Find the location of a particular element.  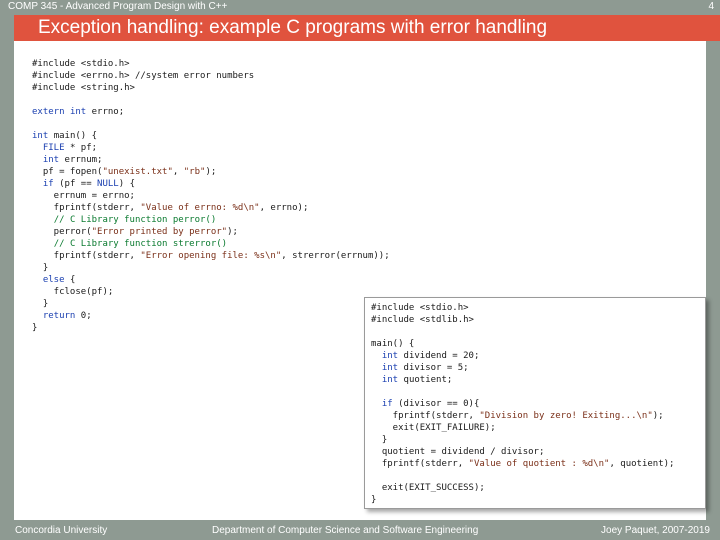

code-token: perror( is located at coordinates (62, 232).